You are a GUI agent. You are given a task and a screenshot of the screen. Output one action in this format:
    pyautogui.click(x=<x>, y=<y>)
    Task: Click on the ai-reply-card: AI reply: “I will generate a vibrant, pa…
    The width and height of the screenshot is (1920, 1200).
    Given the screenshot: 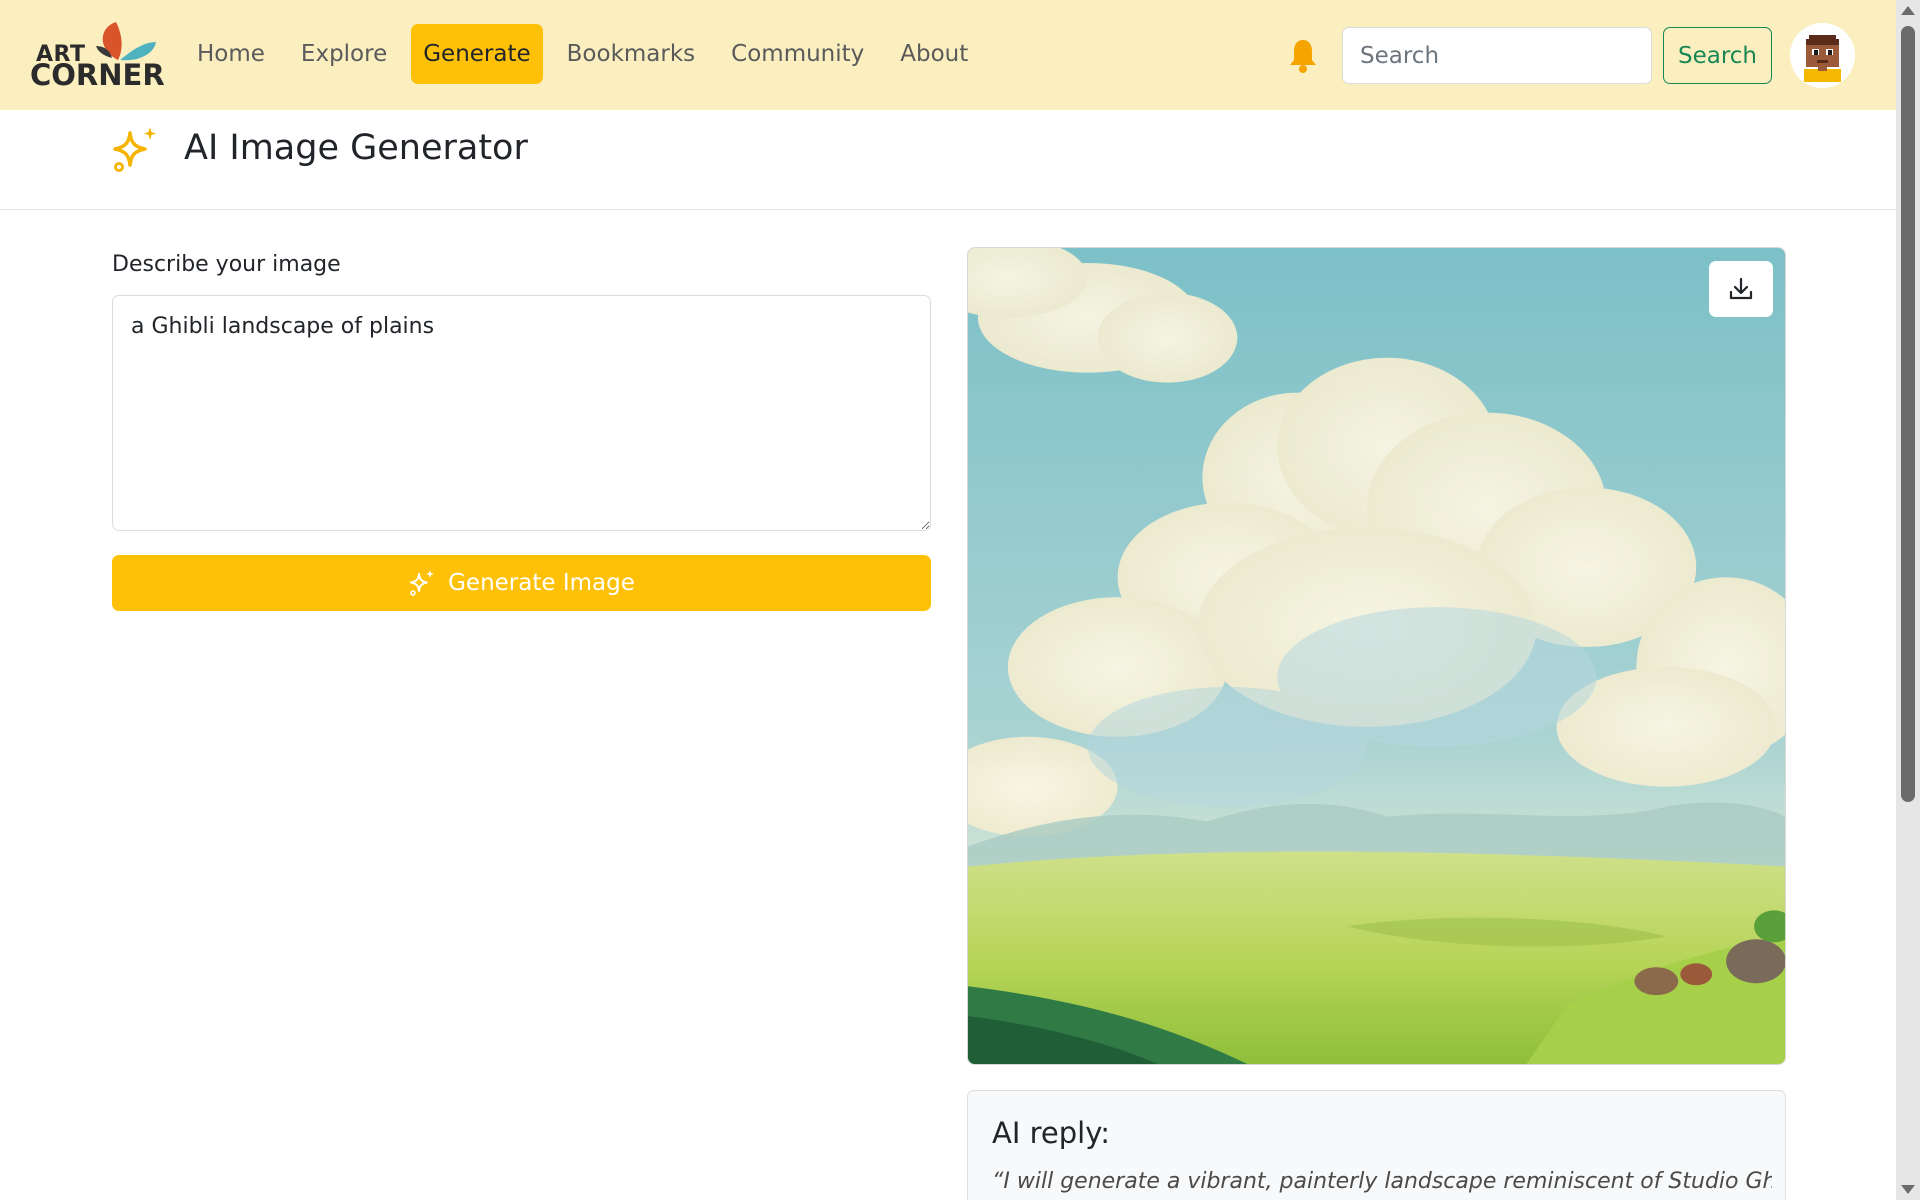 What is the action you would take?
    pyautogui.click(x=1376, y=1145)
    